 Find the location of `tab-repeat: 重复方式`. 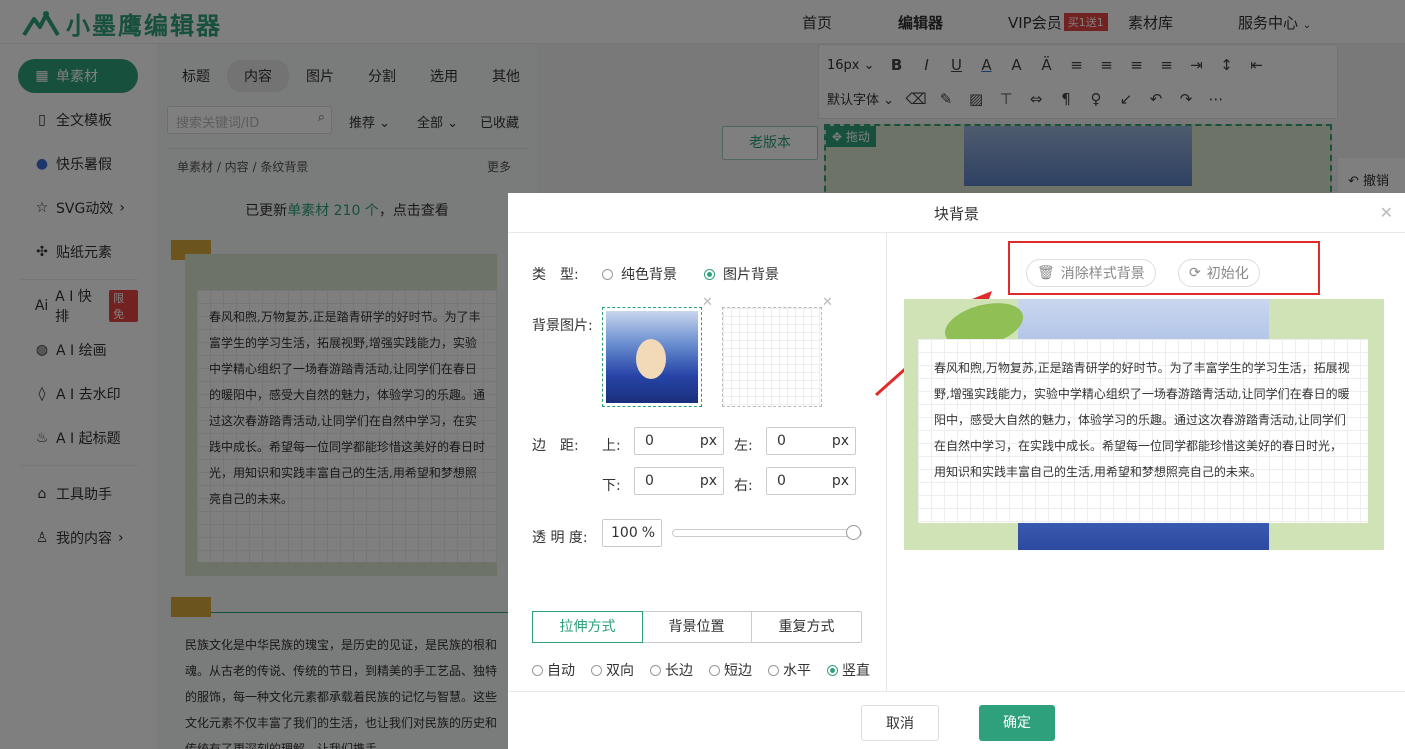

tab-repeat: 重复方式 is located at coordinates (806, 627).